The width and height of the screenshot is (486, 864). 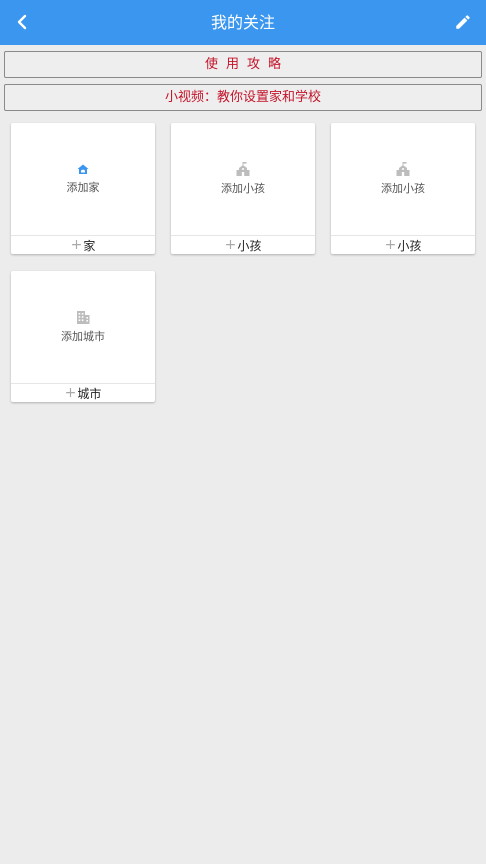 I want to click on page-title: 我的关注, so click(x=242, y=22).